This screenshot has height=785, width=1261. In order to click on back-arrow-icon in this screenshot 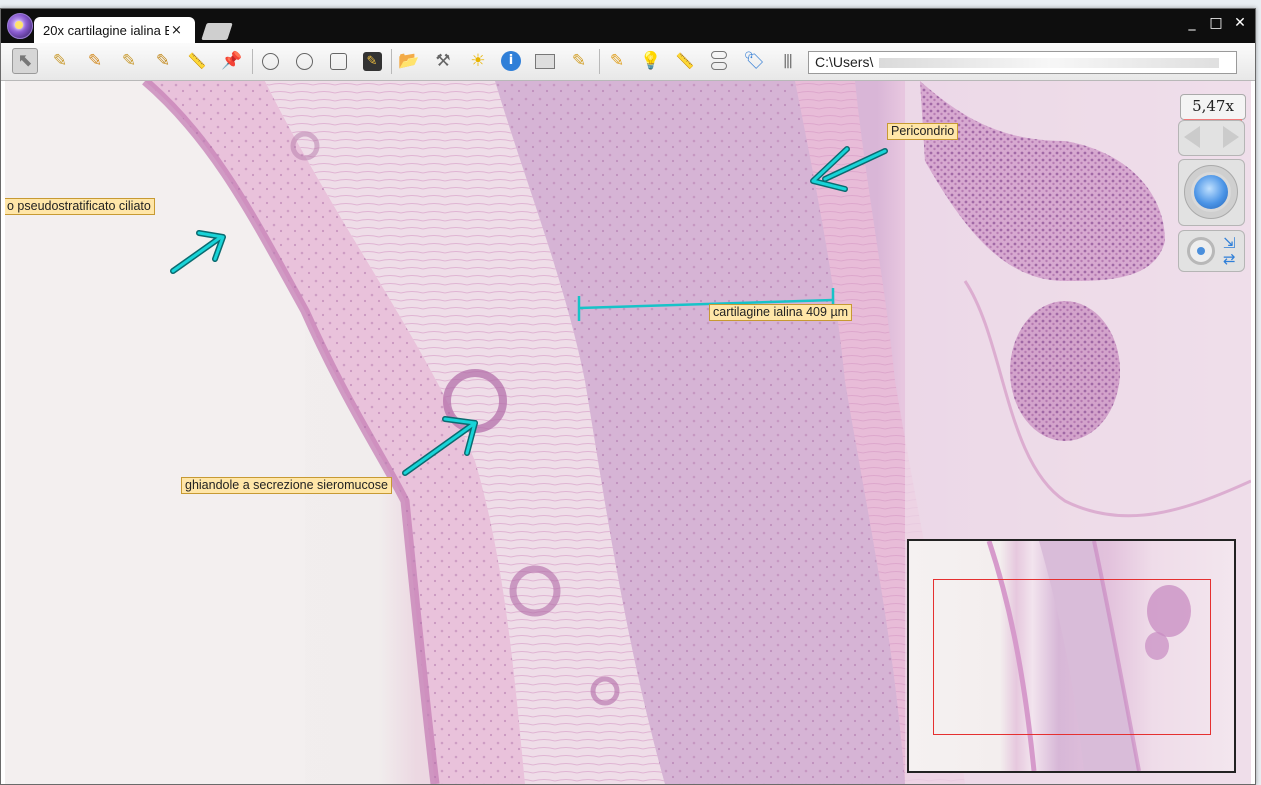, I will do `click(1192, 137)`.